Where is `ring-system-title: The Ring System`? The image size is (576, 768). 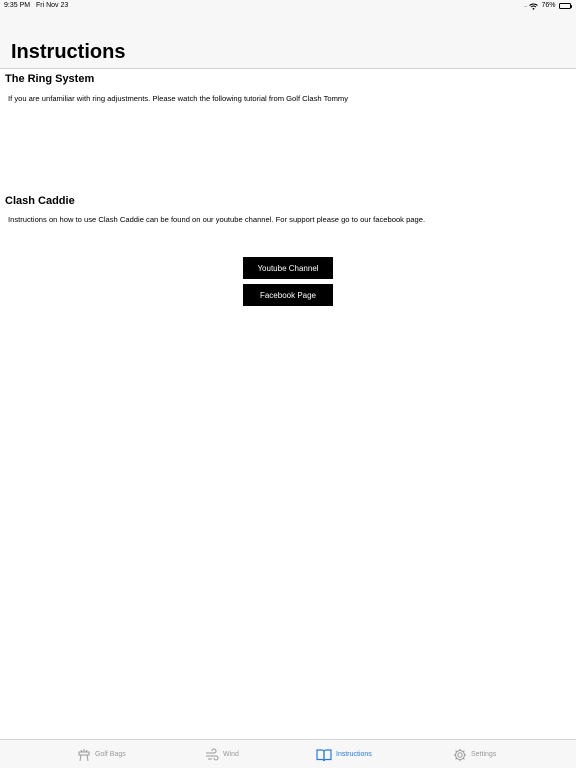
ring-system-title: The Ring System is located at coordinates (50, 79).